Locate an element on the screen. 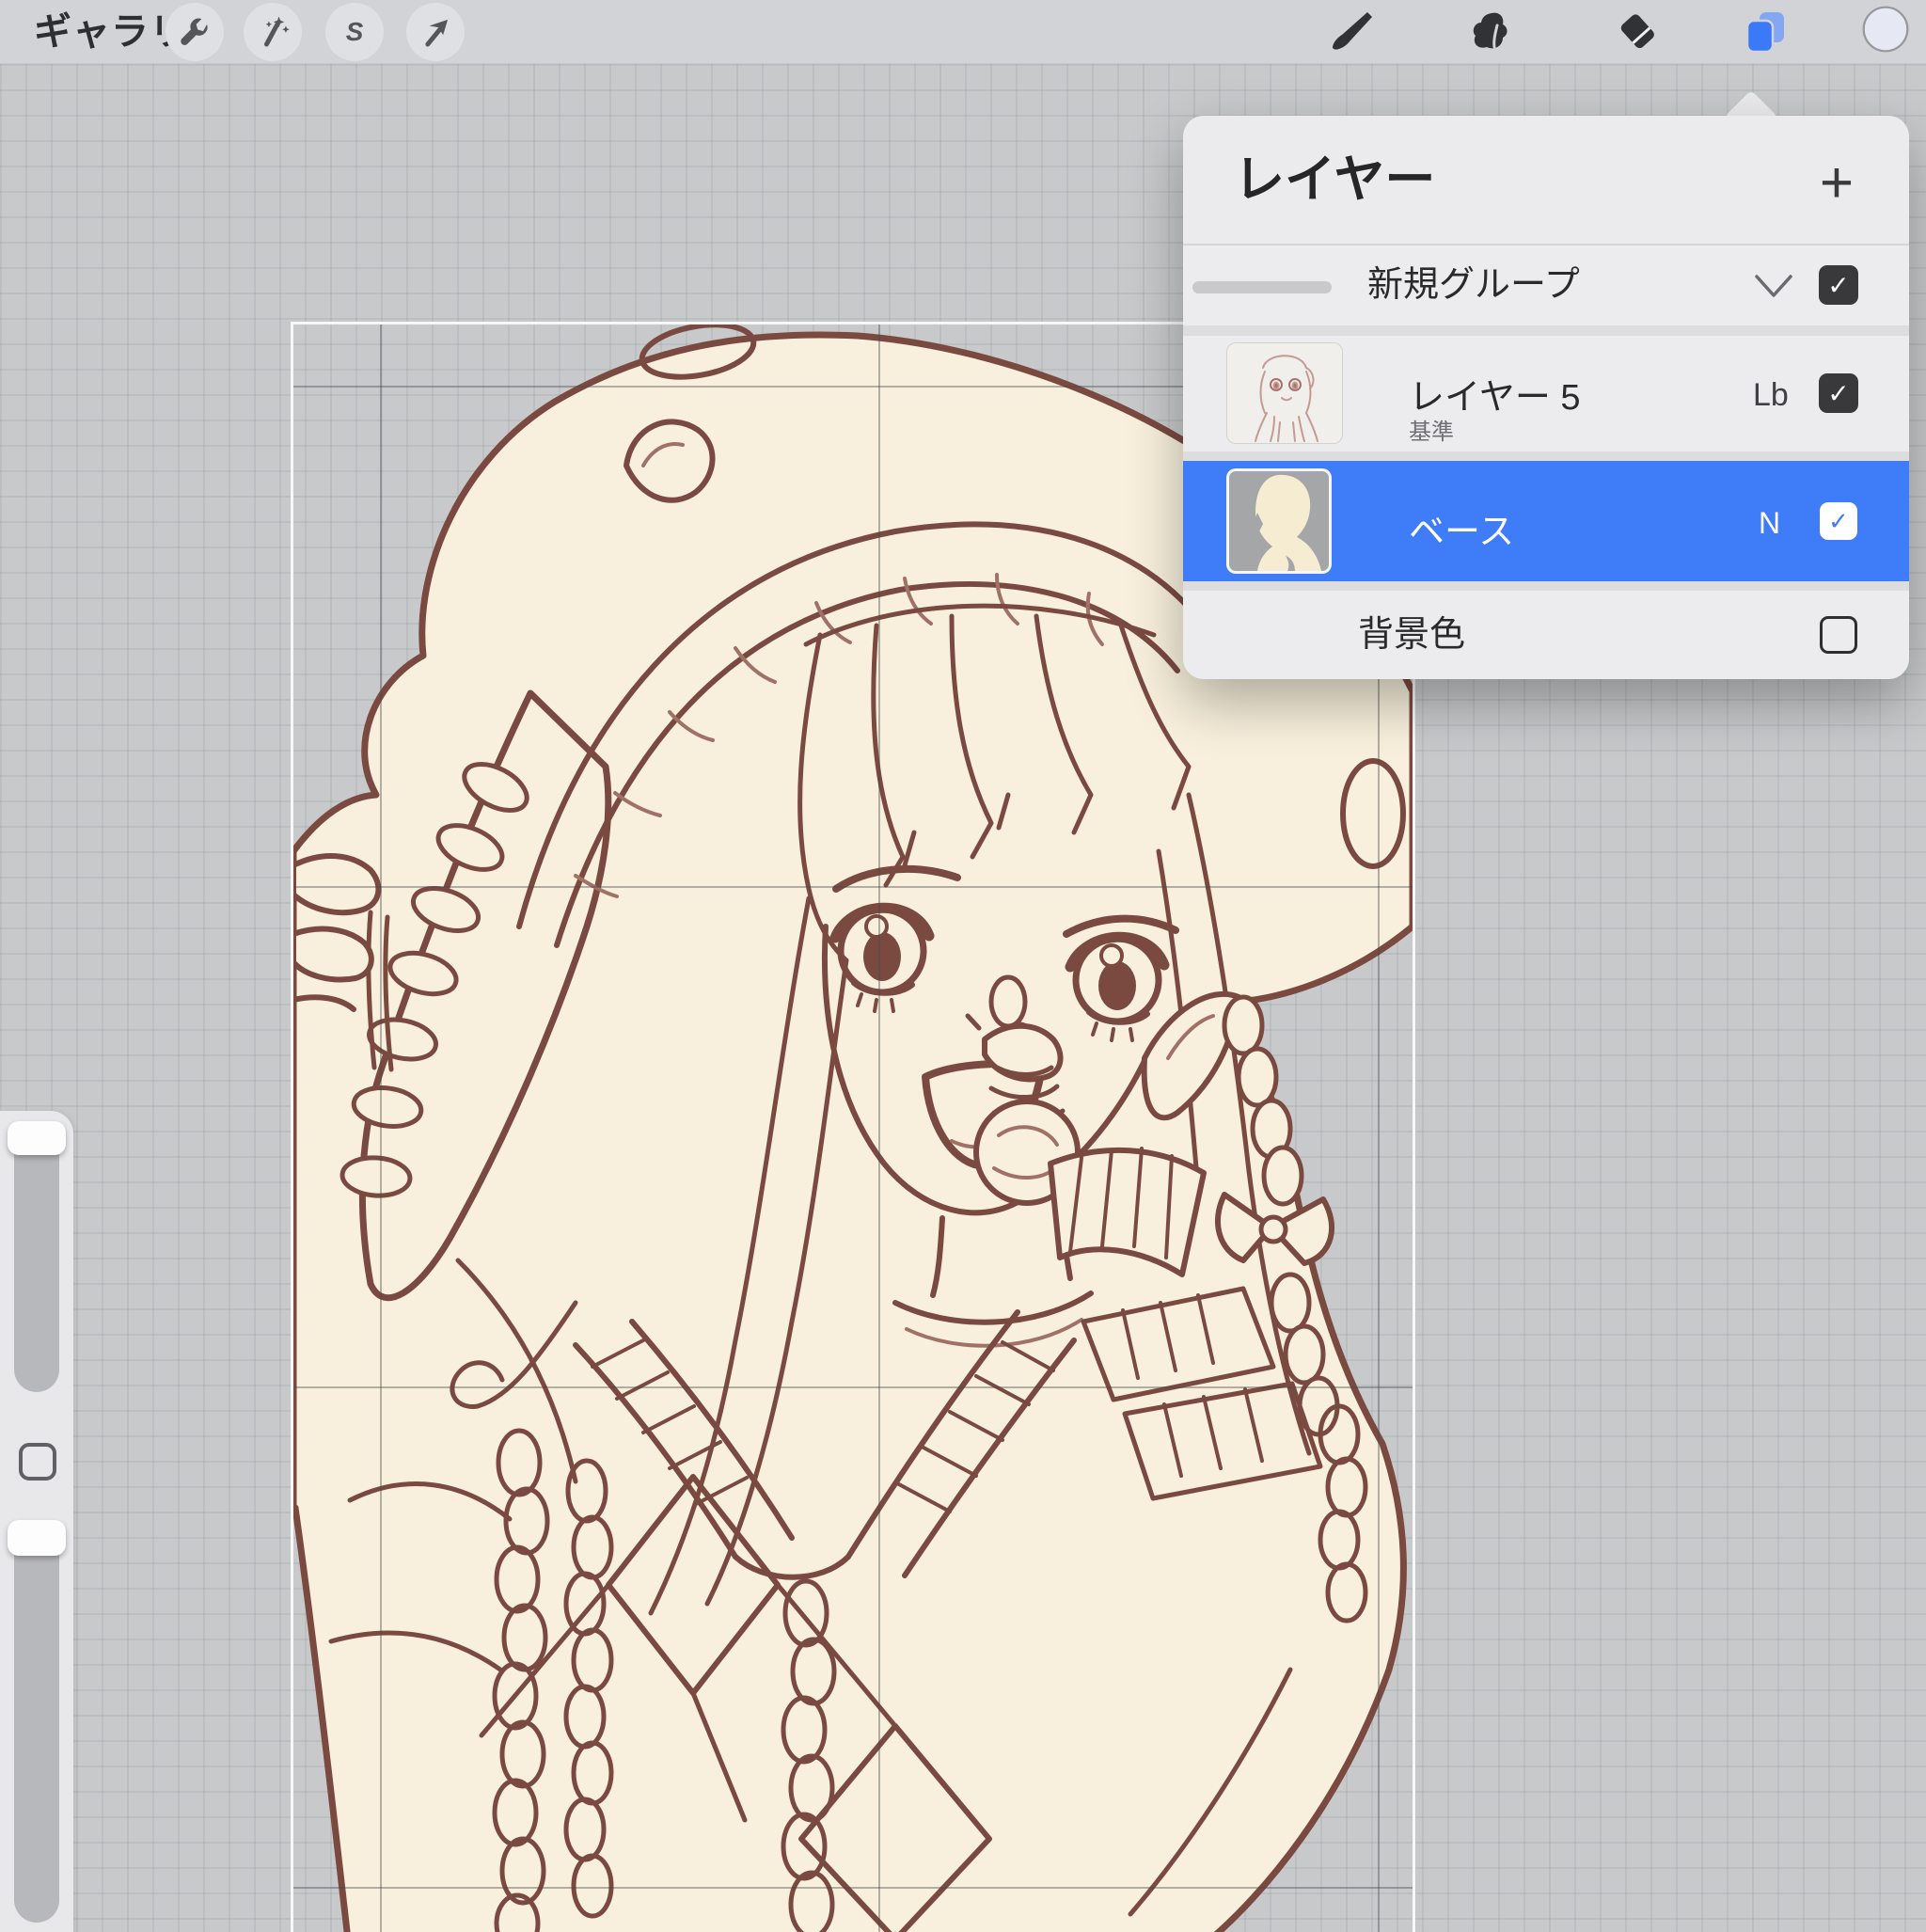 The height and width of the screenshot is (1932, 1926). svg-text: S is located at coordinates (355, 31).